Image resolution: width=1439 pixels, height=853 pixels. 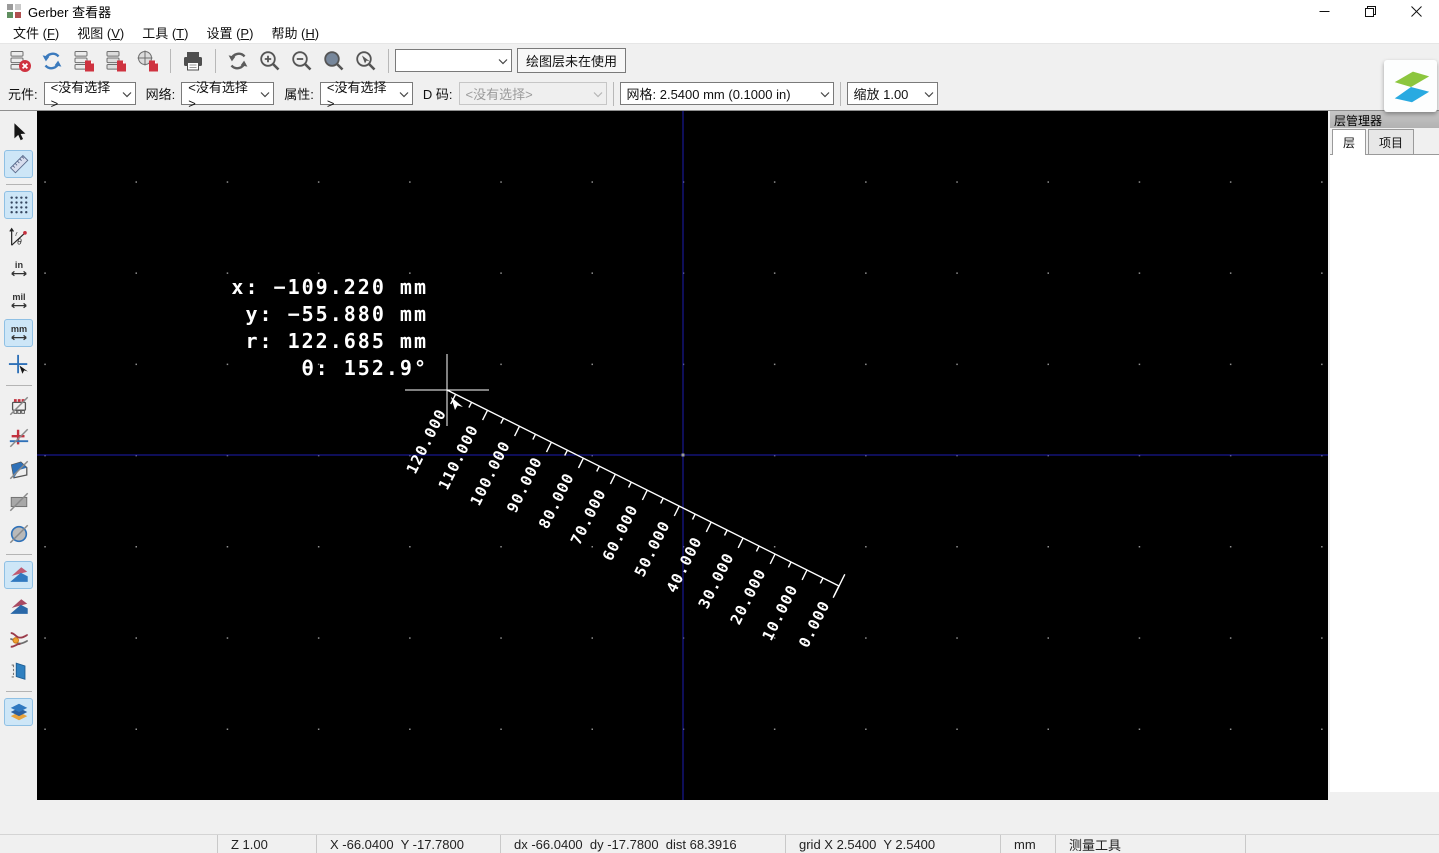 I want to click on open-job-file-button, so click(x=148, y=61).